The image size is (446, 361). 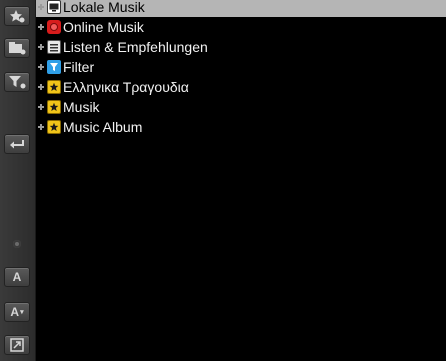 I want to click on folder-add-icon, so click(x=17, y=48).